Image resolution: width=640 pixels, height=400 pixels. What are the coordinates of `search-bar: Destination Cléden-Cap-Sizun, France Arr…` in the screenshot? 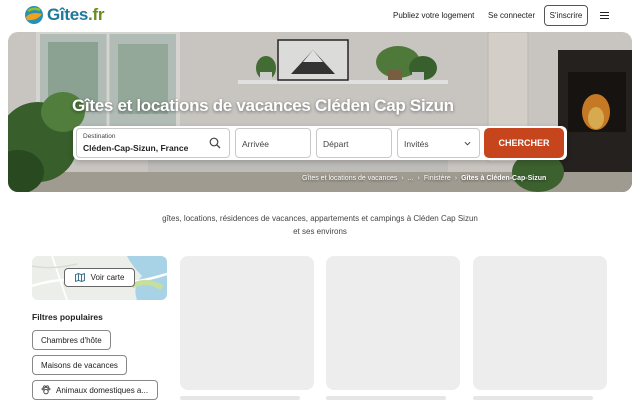 It's located at (320, 143).